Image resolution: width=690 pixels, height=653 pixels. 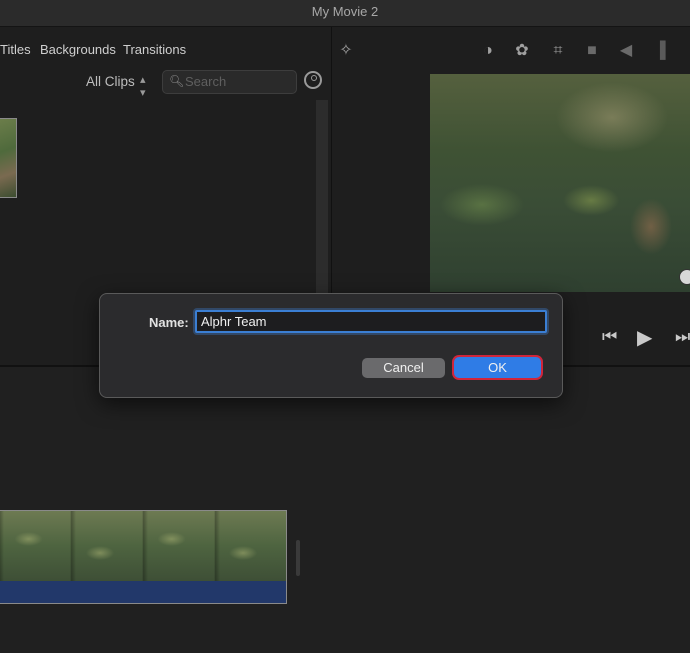 What do you see at coordinates (78, 49) in the screenshot?
I see `tab-backgrounds: Backgrounds` at bounding box center [78, 49].